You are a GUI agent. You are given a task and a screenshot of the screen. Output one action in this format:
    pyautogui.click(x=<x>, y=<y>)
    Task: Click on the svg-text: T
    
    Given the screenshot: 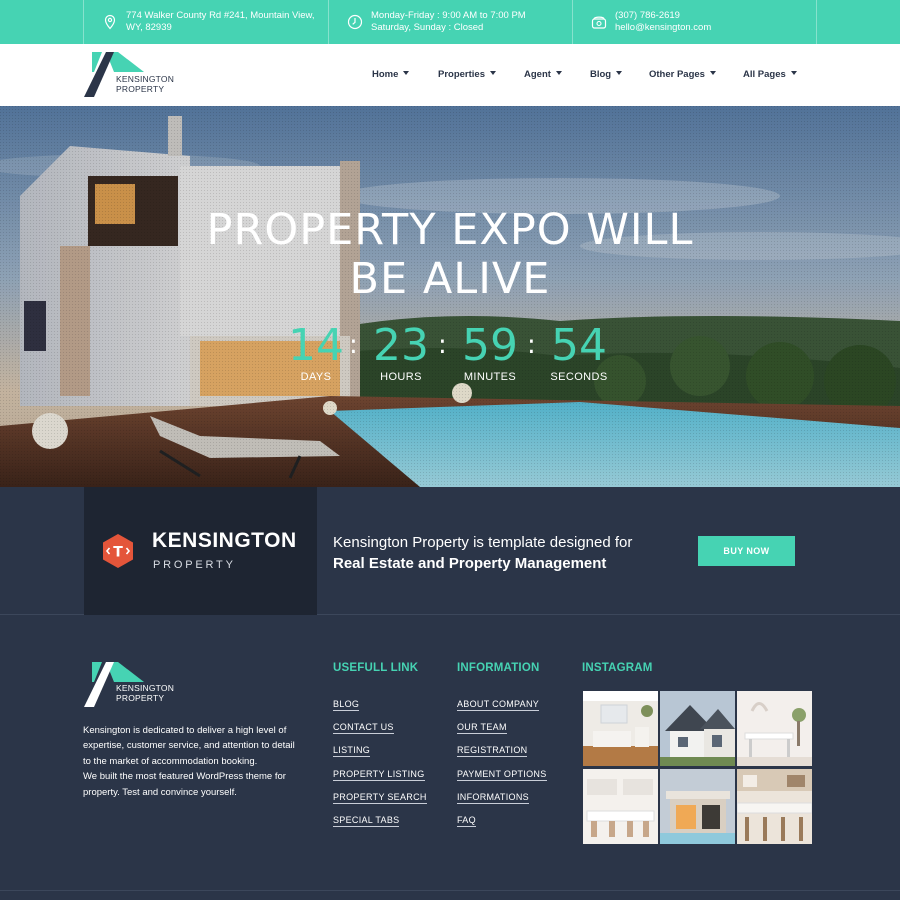 What is the action you would take?
    pyautogui.click(x=118, y=553)
    